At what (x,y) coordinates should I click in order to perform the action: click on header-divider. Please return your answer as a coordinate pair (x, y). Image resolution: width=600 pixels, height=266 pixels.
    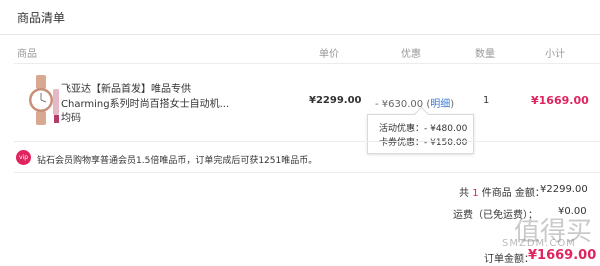
    Looking at the image, I should click on (307, 63).